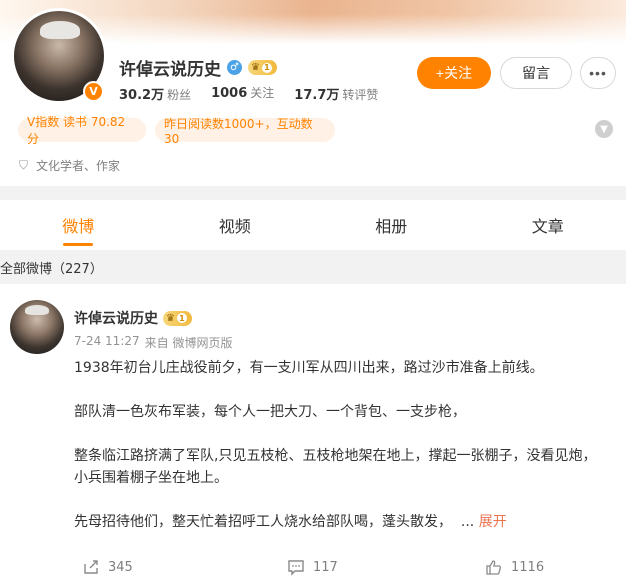 This screenshot has width=626, height=582. I want to click on post-time: 7-24 11:27, so click(107, 342).